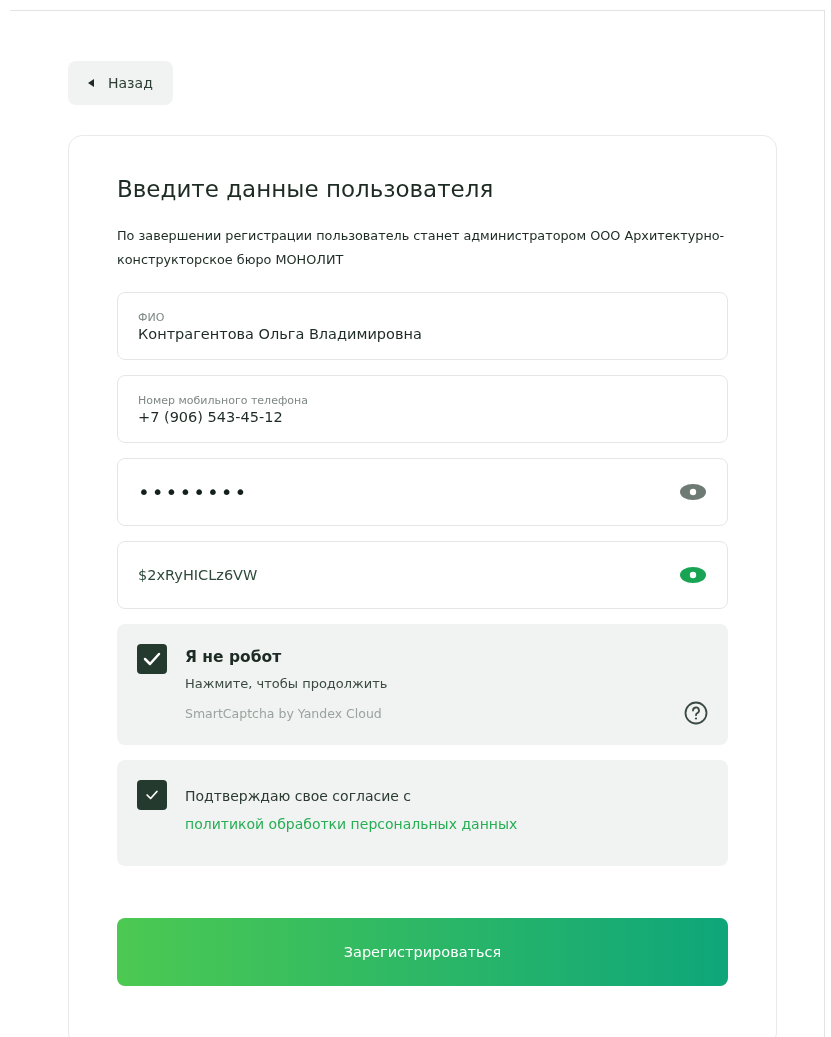  I want to click on field-label: ФИО, so click(152, 317).